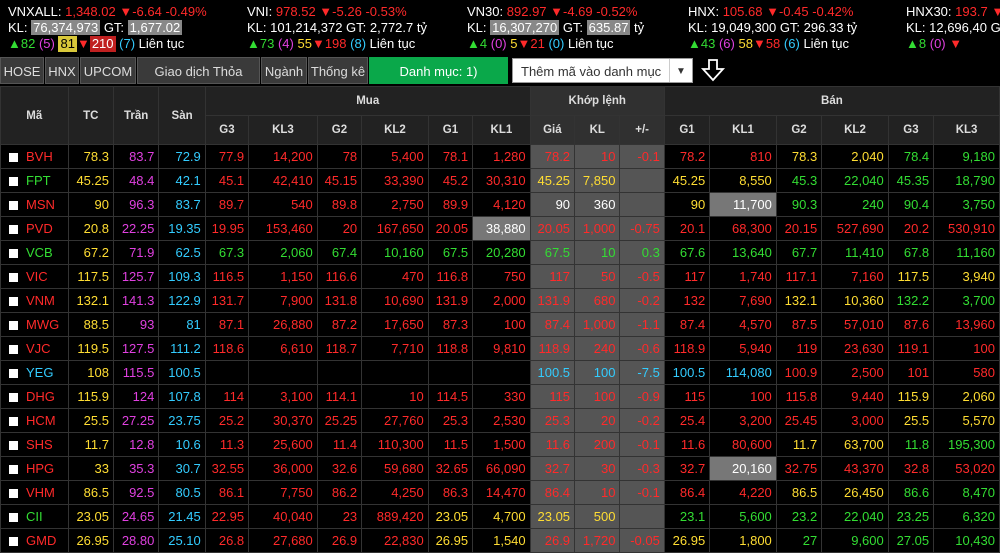 This screenshot has height=553, width=1000. I want to click on symbol: VIC, so click(37, 276).